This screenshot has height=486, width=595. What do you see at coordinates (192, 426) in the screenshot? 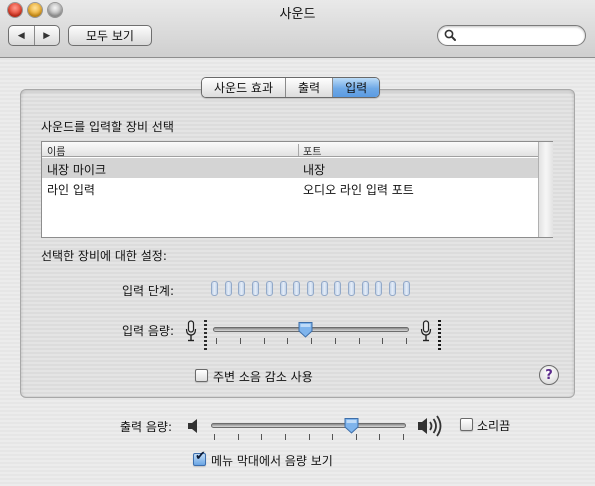
I see `speaker-low-icon` at bounding box center [192, 426].